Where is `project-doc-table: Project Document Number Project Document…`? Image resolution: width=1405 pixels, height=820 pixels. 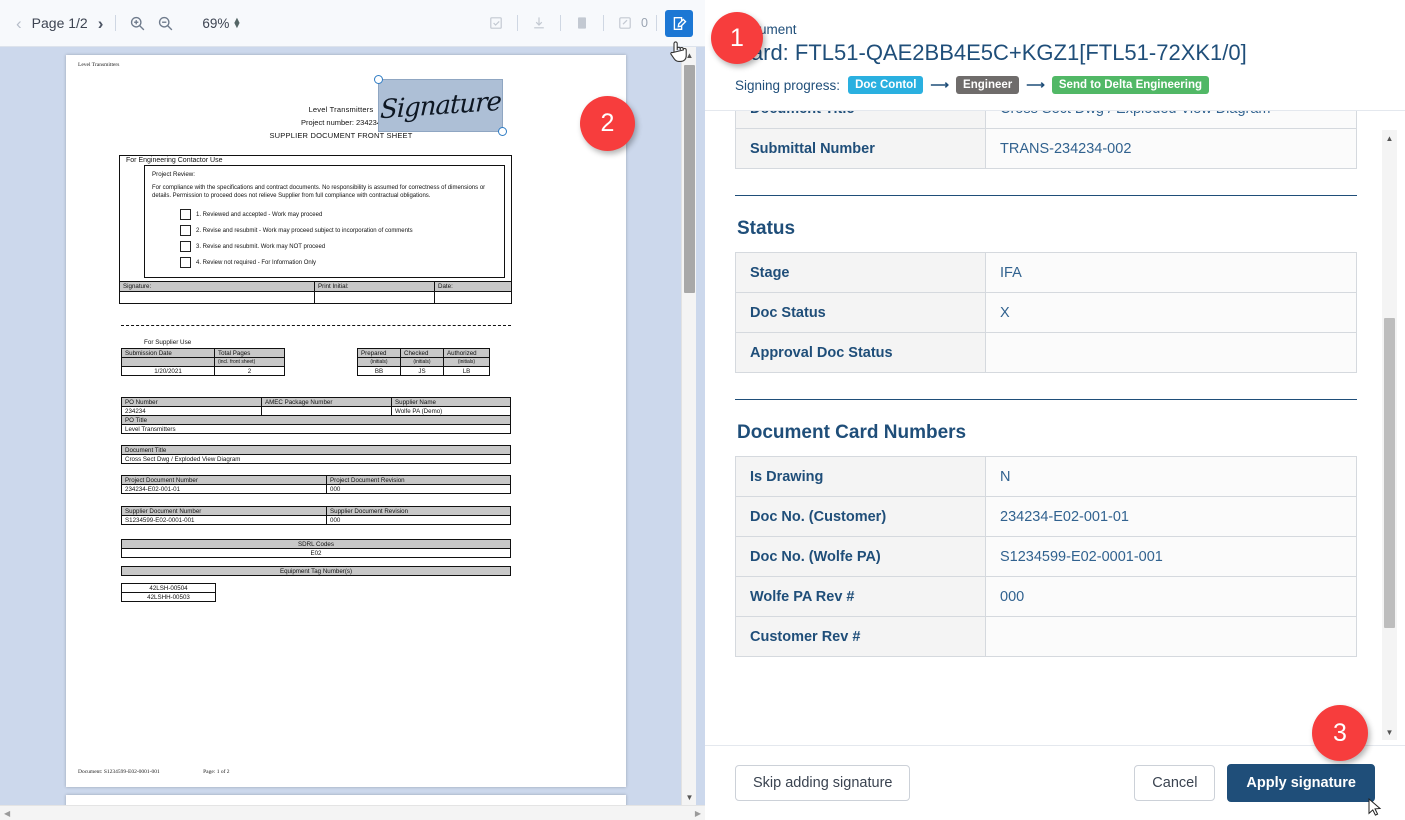 project-doc-table: Project Document Number Project Document… is located at coordinates (316, 484).